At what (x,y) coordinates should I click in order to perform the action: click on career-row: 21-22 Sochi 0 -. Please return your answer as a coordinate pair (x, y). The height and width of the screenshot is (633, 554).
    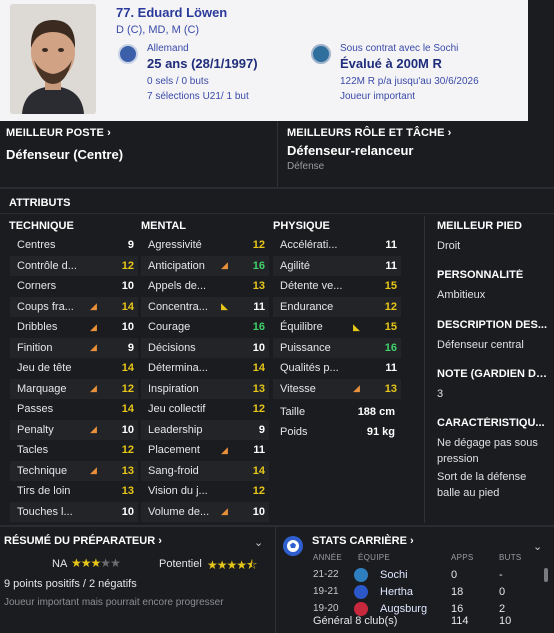
    Looking at the image, I should click on (424, 575).